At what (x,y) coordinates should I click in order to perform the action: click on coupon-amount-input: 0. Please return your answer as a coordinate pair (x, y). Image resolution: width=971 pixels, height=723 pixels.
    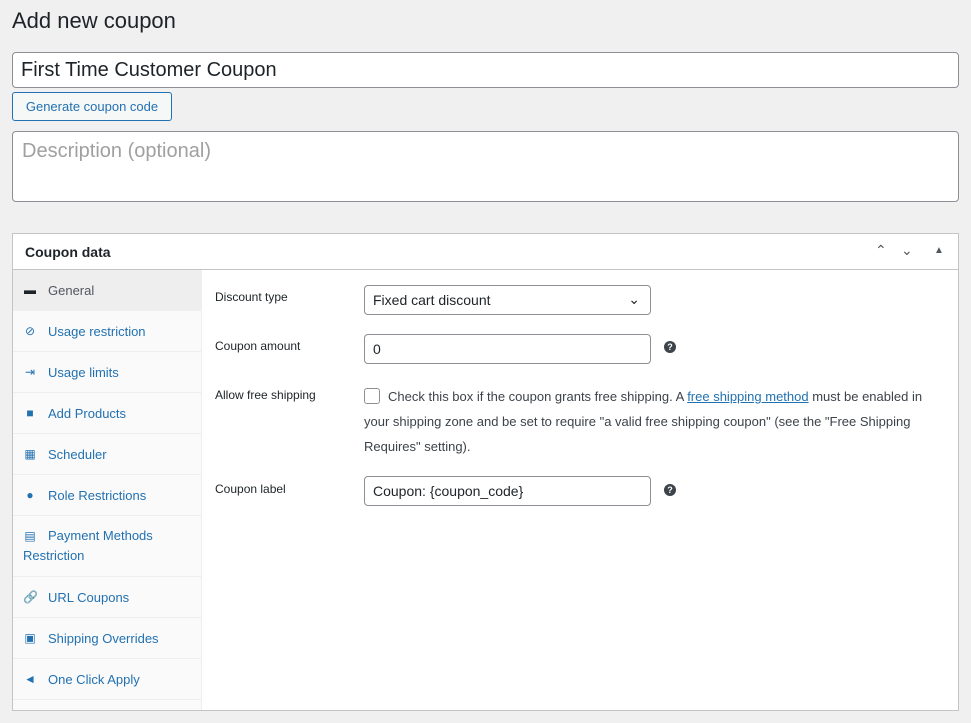
    Looking at the image, I should click on (507, 349).